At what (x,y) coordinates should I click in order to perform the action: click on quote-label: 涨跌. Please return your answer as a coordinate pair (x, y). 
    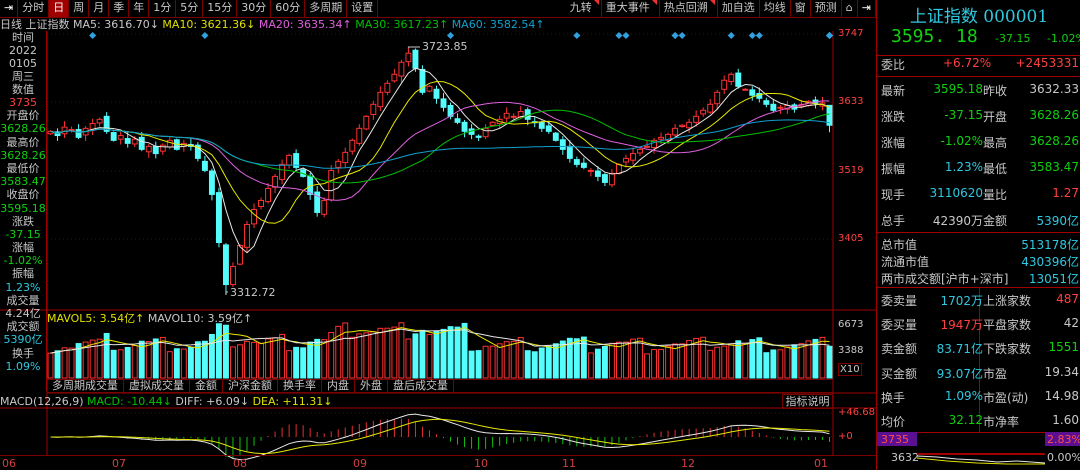
    Looking at the image, I should click on (893, 117).